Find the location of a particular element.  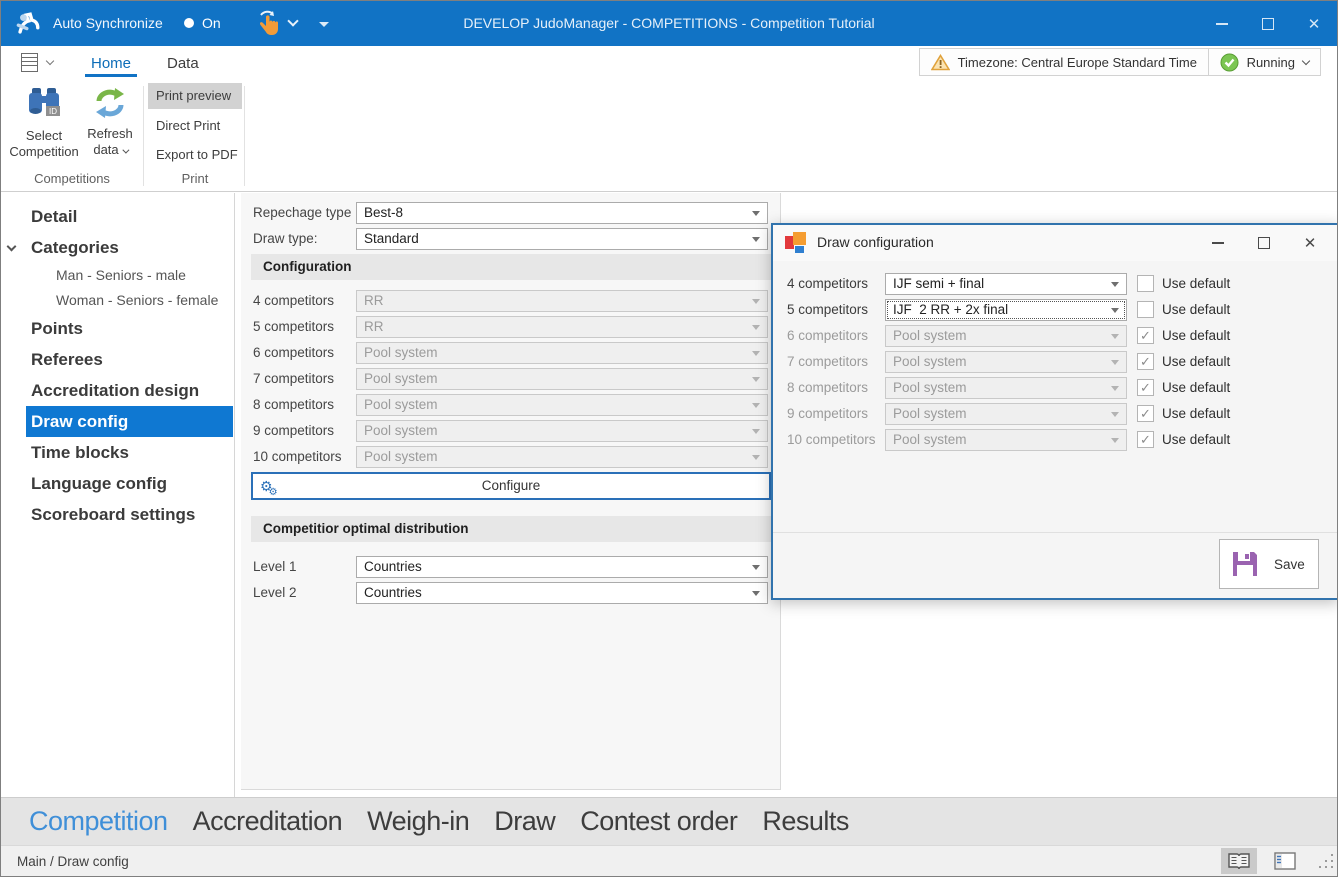

dialog-footer: Save is located at coordinates (1055, 565).